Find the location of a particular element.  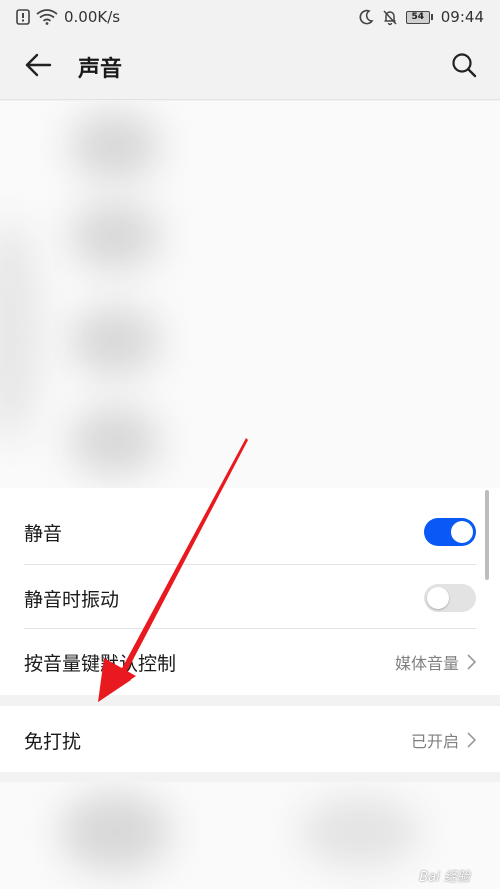

volume-key-default-value: 媒体音量 is located at coordinates (426, 663).